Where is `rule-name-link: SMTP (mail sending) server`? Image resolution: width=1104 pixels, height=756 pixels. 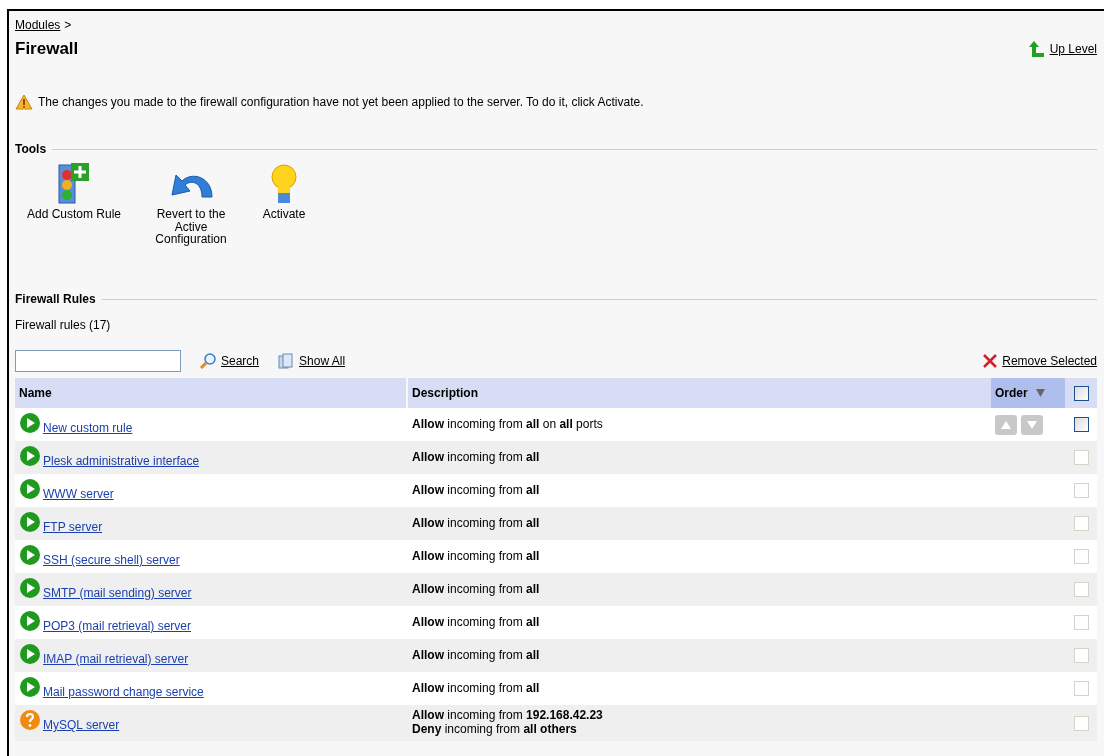 rule-name-link: SMTP (mail sending) server is located at coordinates (117, 593).